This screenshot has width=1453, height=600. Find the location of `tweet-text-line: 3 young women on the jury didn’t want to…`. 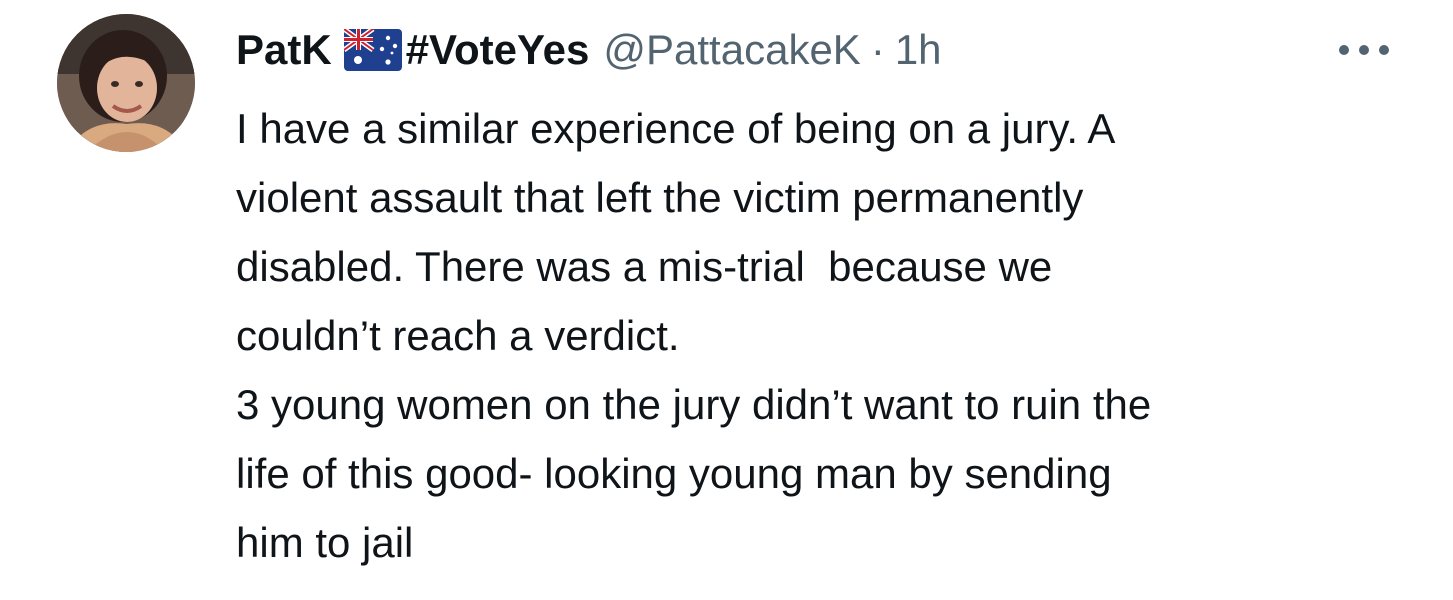

tweet-text-line: 3 young women on the jury didn’t want to… is located at coordinates (694, 404).